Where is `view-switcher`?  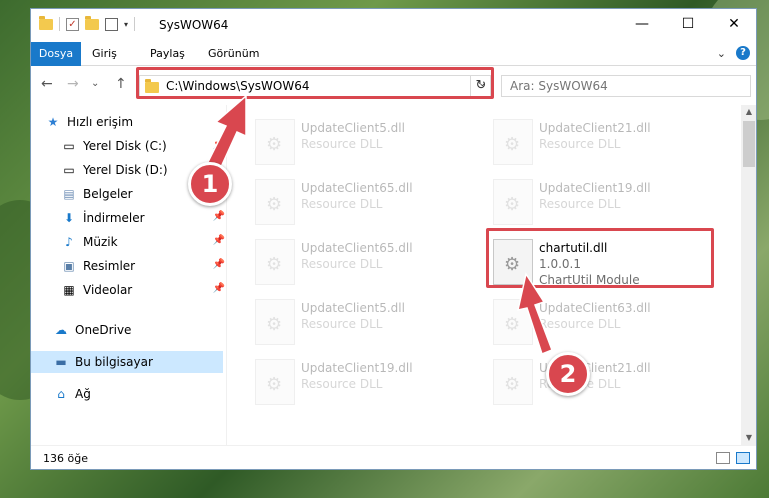 view-switcher is located at coordinates (733, 458).